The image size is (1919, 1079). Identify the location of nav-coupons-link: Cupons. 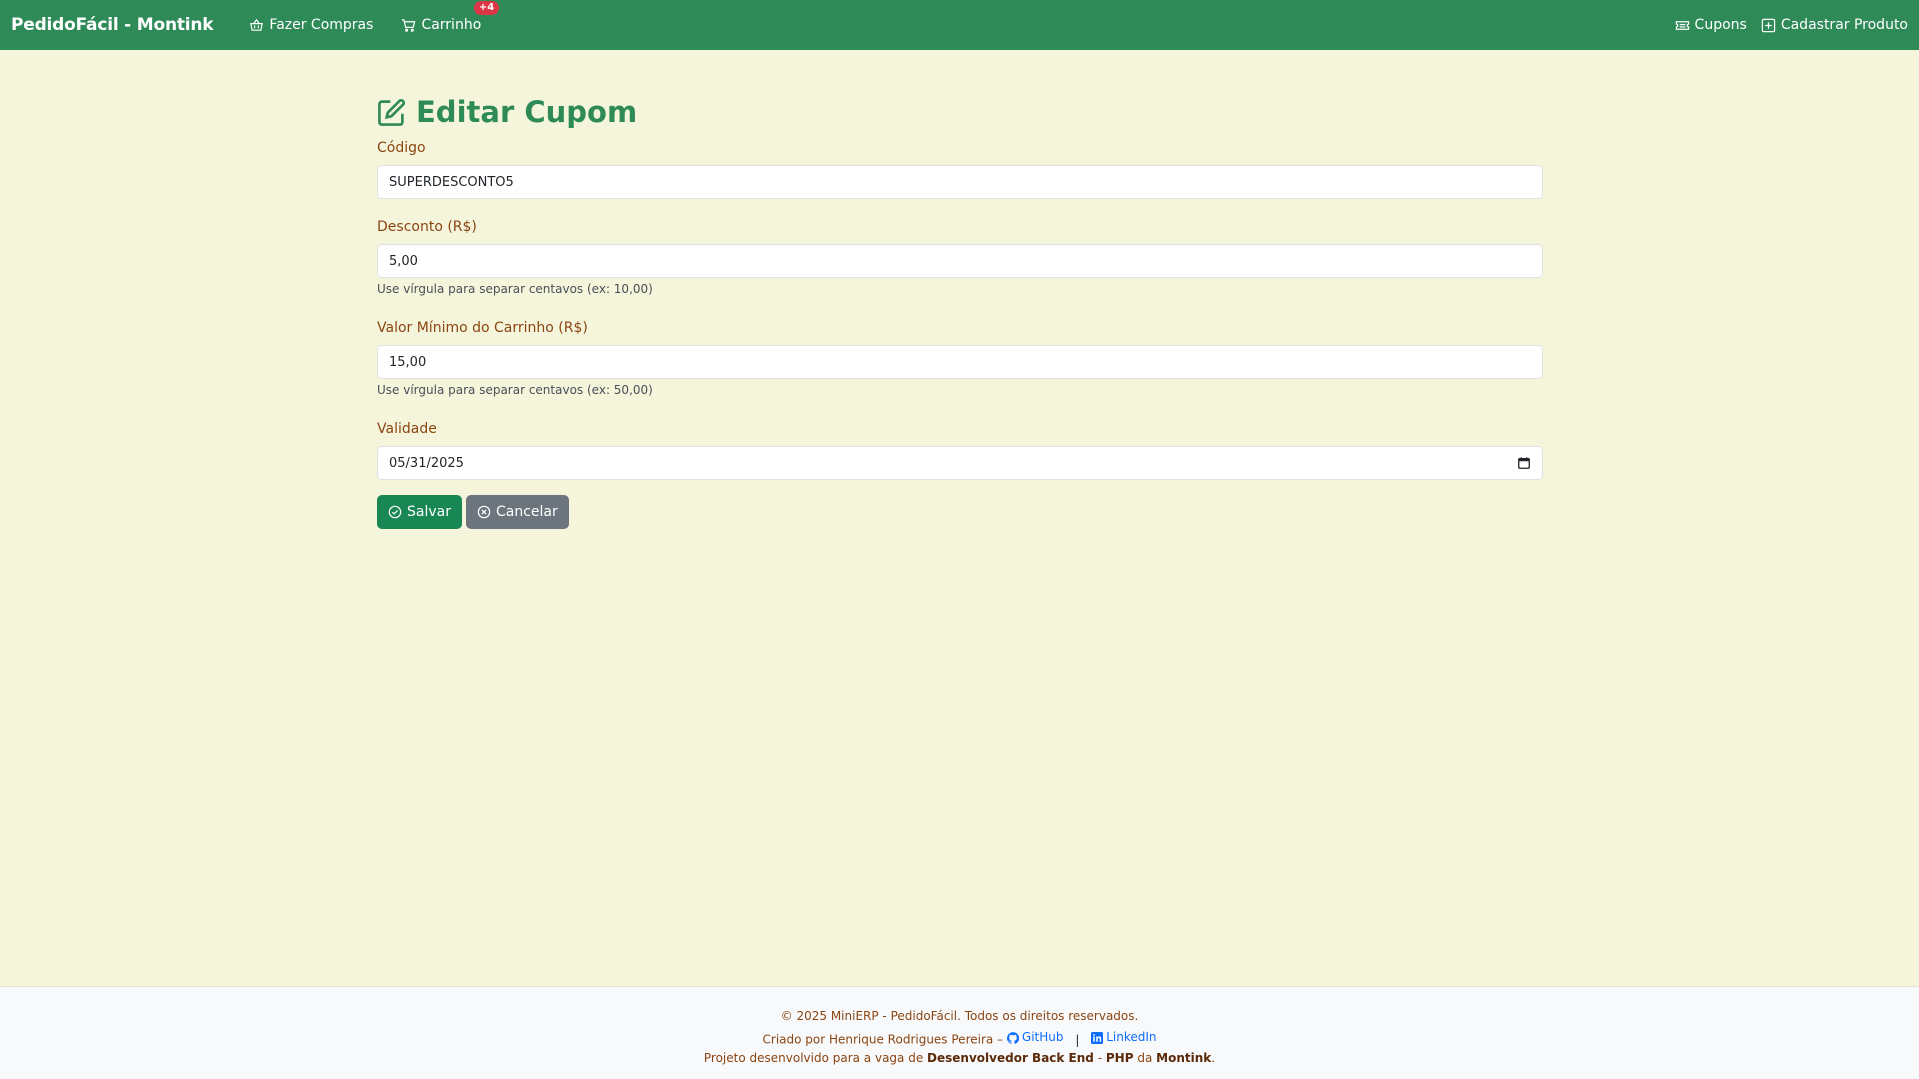
(1711, 25).